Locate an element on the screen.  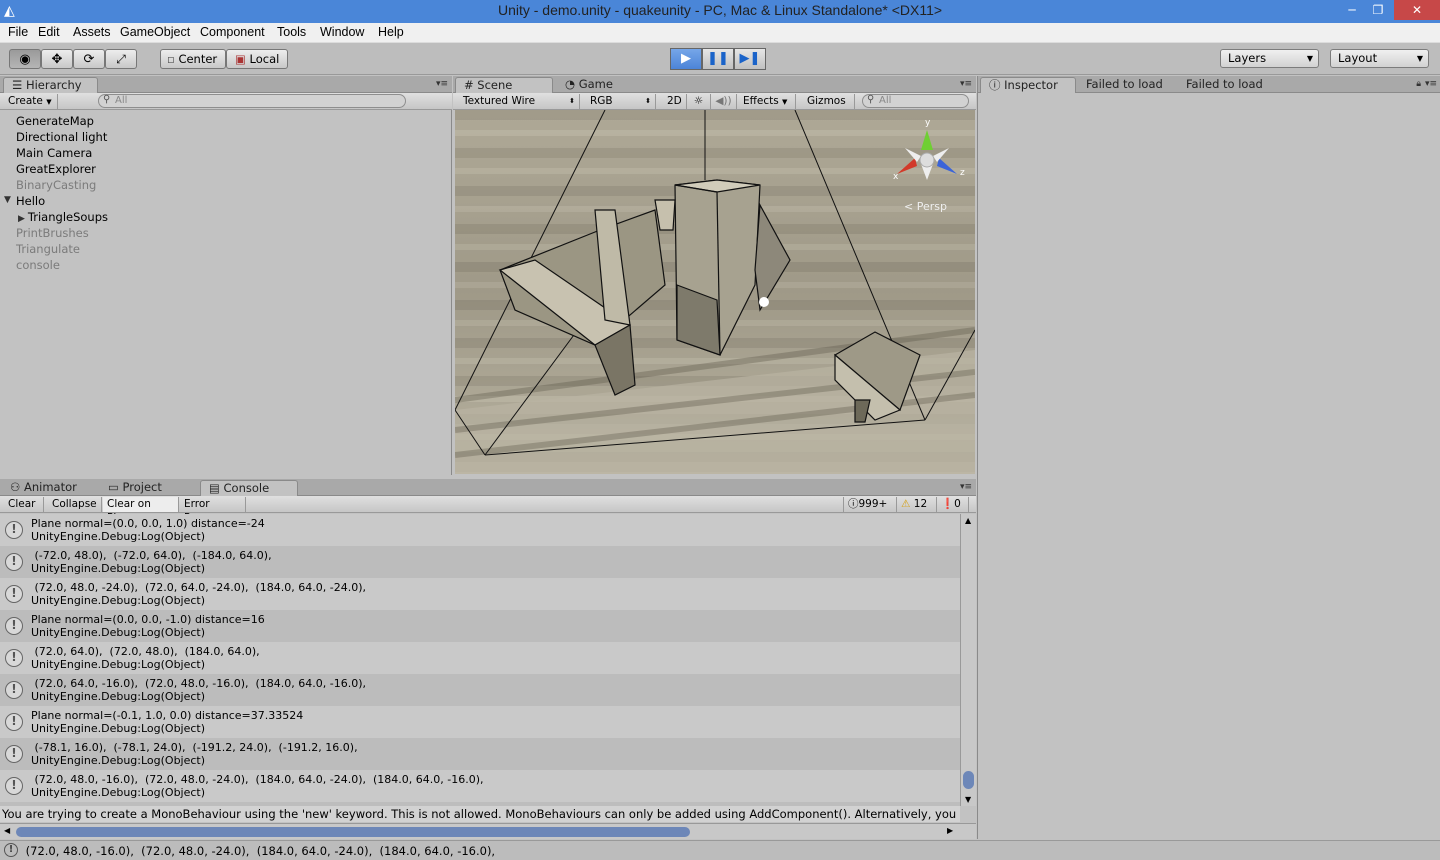
expand-arrow-icon: ▼ is located at coordinates (7, 200).